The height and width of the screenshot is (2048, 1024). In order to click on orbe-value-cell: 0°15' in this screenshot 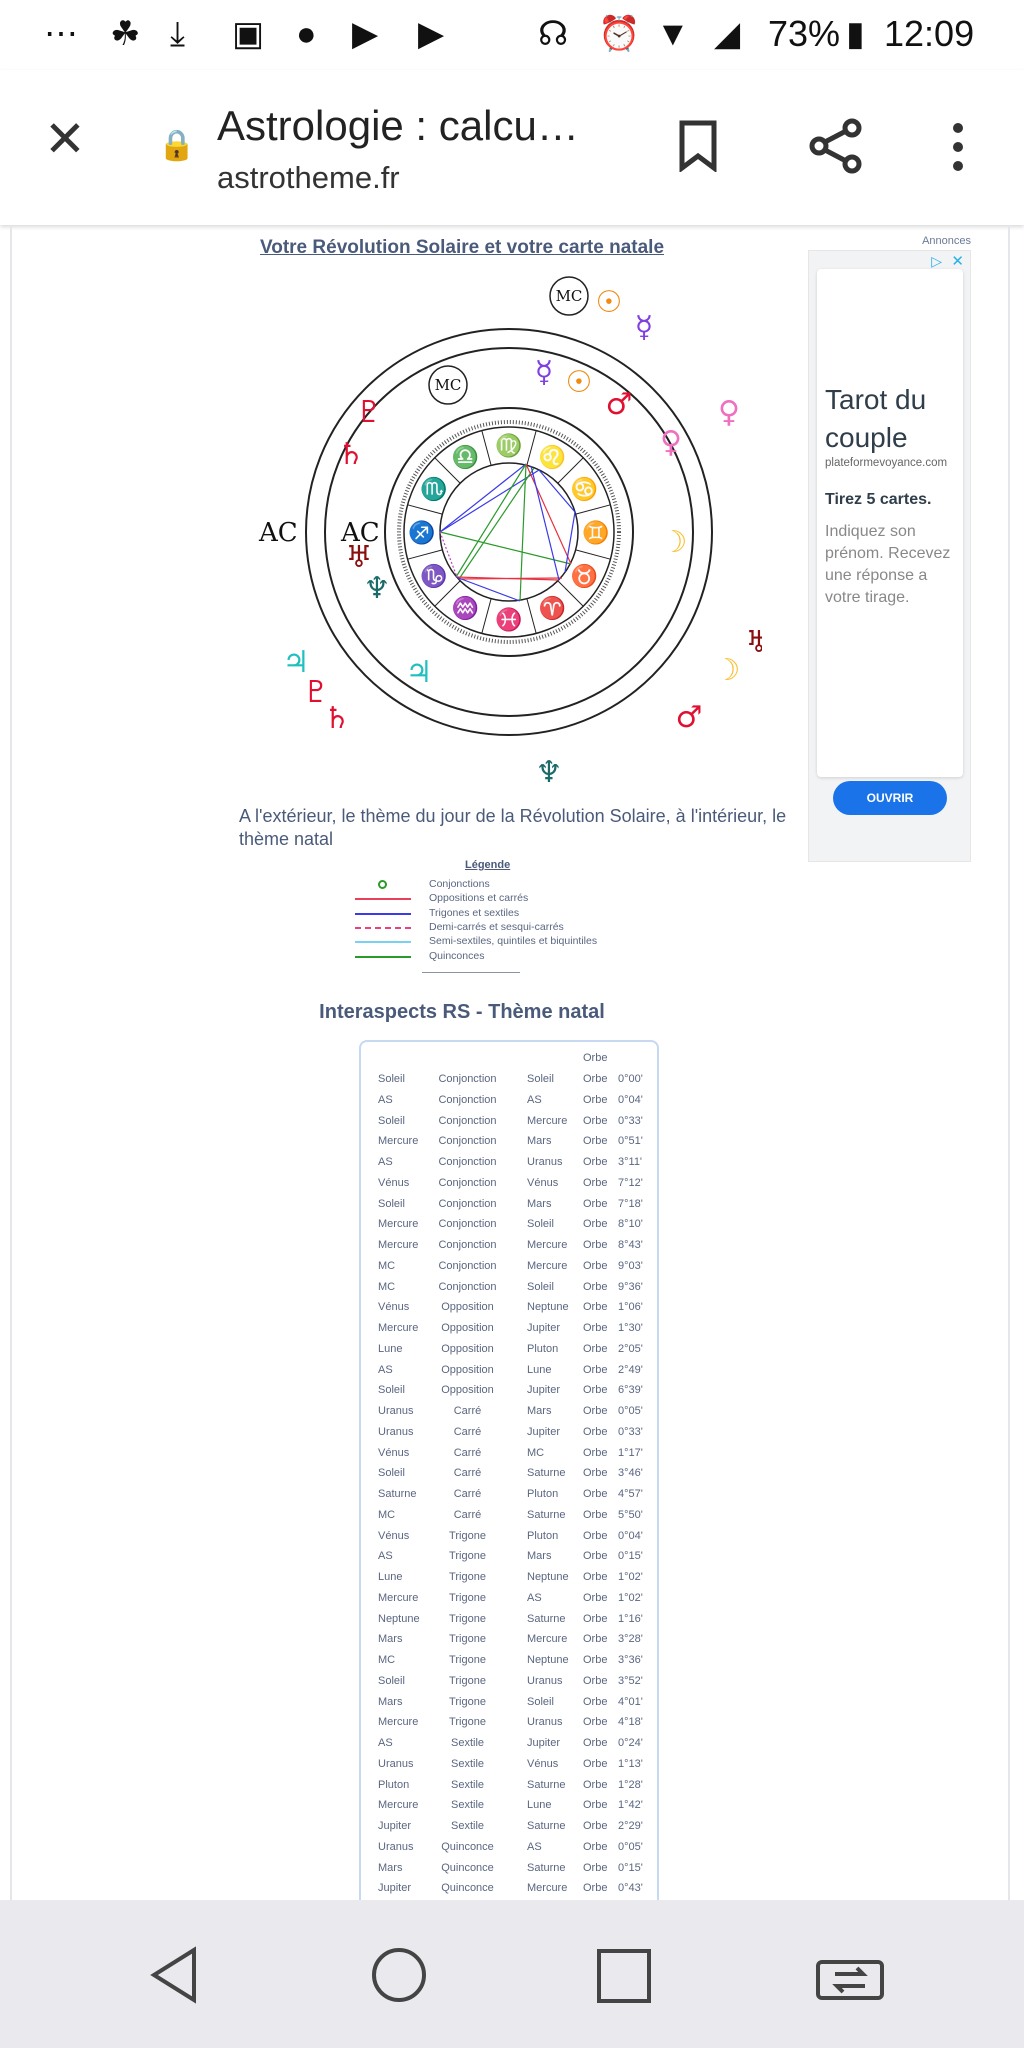, I will do `click(630, 1867)`.